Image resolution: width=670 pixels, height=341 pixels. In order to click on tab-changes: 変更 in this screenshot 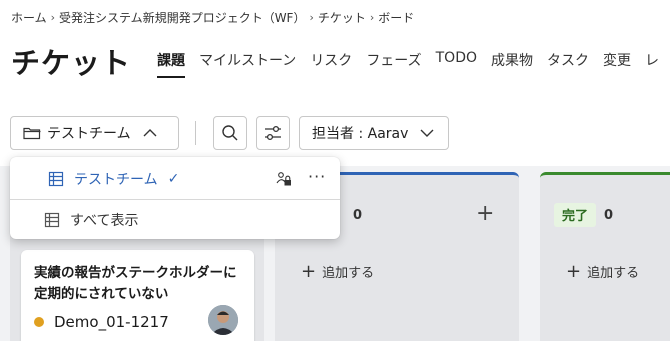, I will do `click(617, 64)`.